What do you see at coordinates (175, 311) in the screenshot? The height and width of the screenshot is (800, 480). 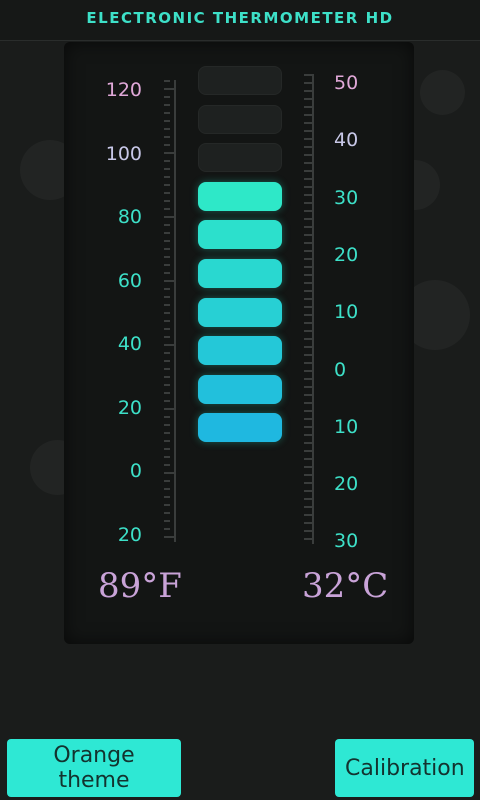 I see `fahrenheit-rail` at bounding box center [175, 311].